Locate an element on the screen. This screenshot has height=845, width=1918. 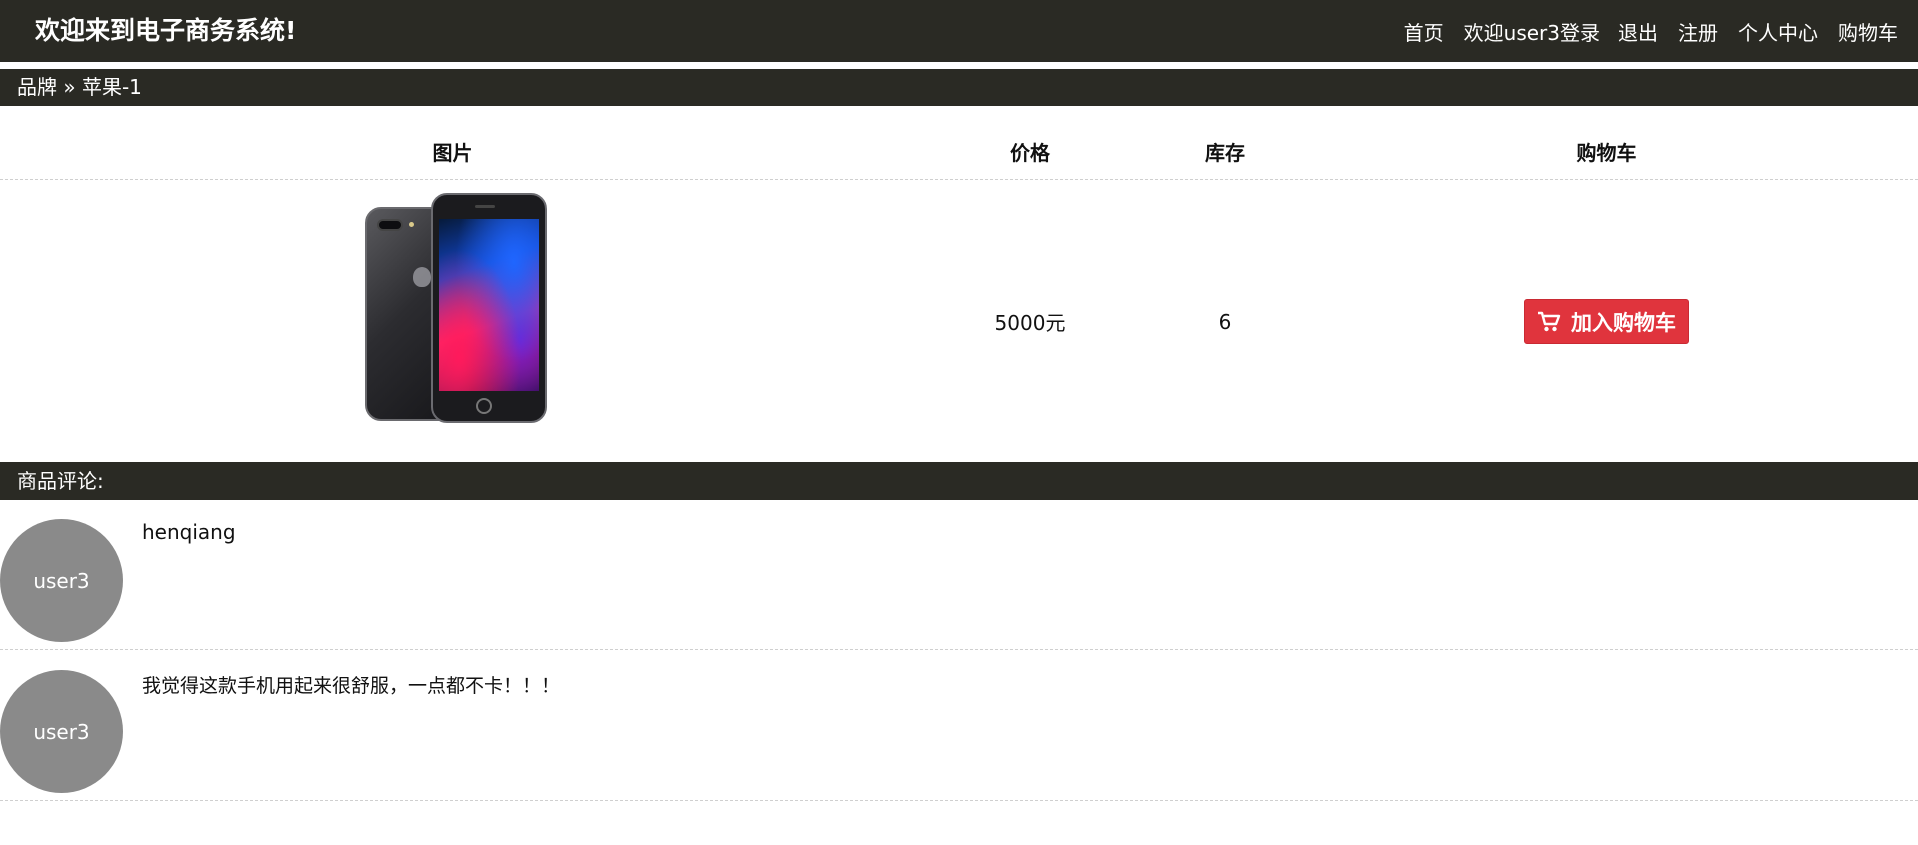
product-table-header: 图片 价格 库存 购物车 is located at coordinates (959, 155).